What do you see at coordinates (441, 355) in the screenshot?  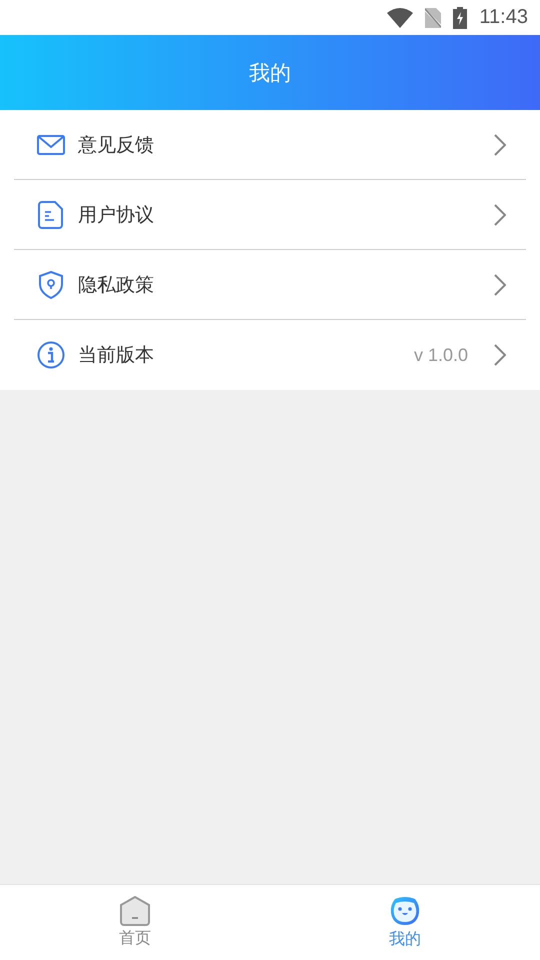 I see `version-text: v 1.0.0` at bounding box center [441, 355].